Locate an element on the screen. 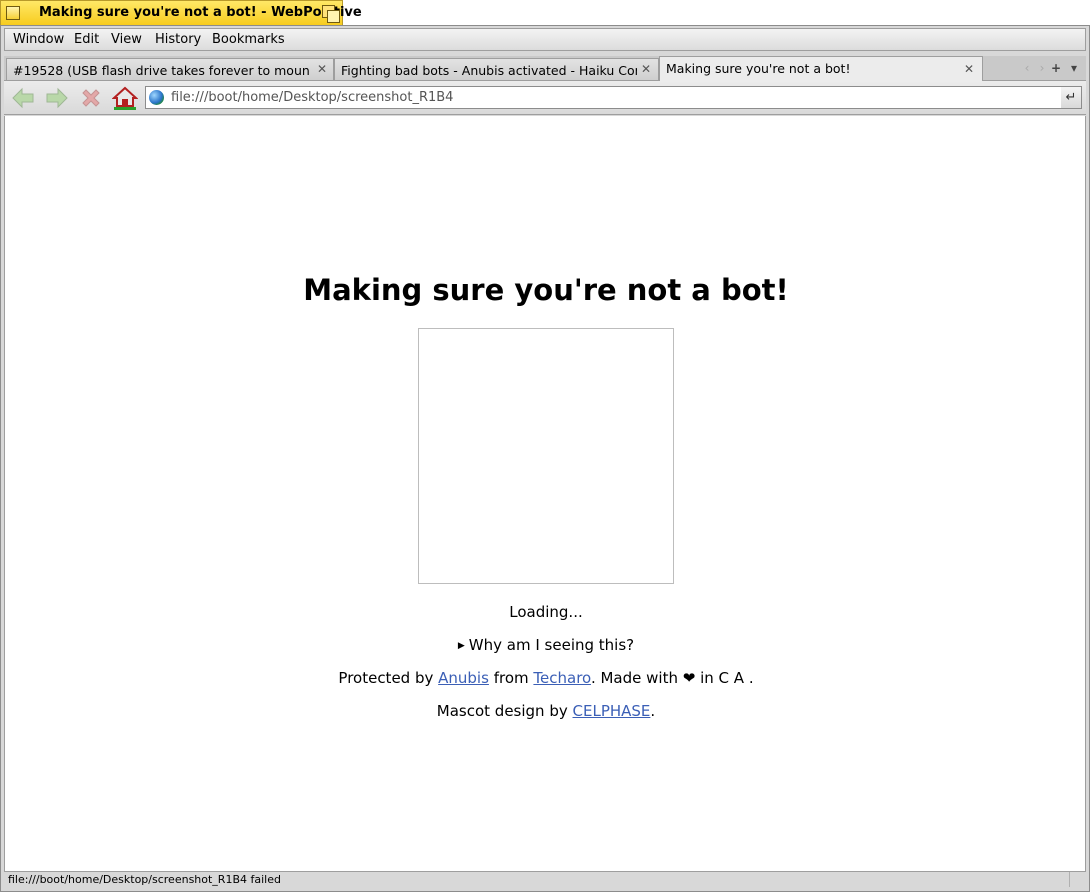 This screenshot has width=1090, height=892. protected-by-text: Protected by is located at coordinates (386, 678).